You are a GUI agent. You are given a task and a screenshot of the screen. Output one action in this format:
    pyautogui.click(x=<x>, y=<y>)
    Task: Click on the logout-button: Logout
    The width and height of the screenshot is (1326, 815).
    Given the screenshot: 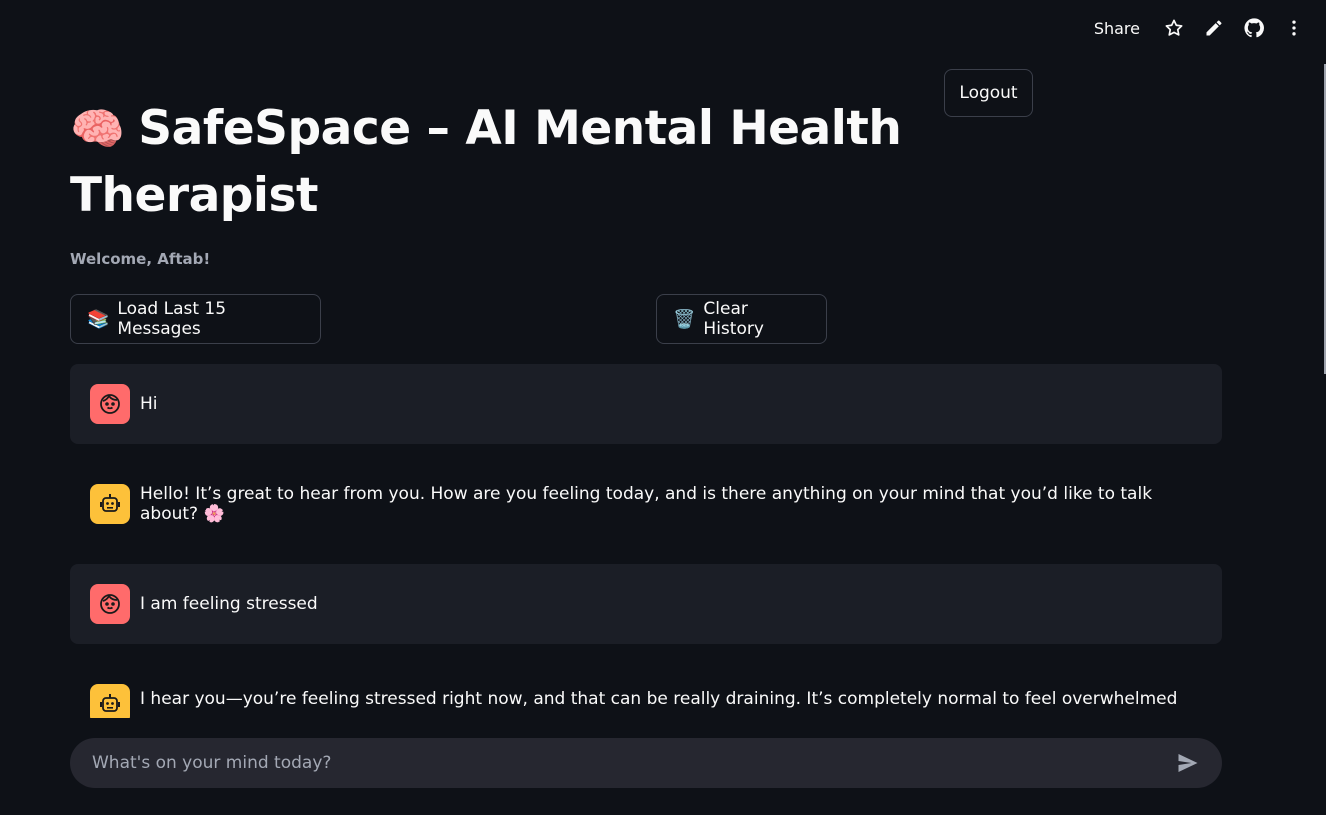 What is the action you would take?
    pyautogui.click(x=988, y=93)
    